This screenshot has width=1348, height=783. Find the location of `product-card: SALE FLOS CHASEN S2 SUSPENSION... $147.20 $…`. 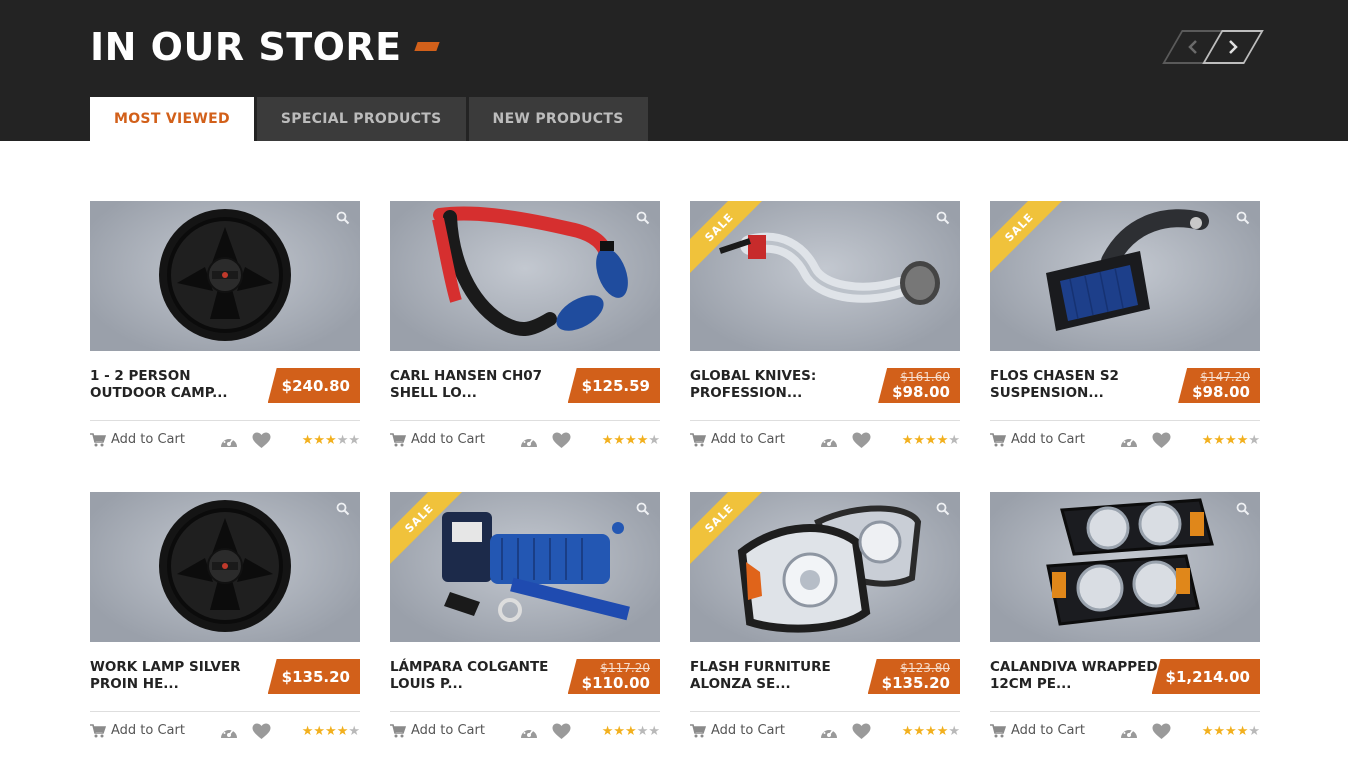

product-card: SALE FLOS CHASEN S2 SUSPENSION... $147.20 $… is located at coordinates (1125, 331).